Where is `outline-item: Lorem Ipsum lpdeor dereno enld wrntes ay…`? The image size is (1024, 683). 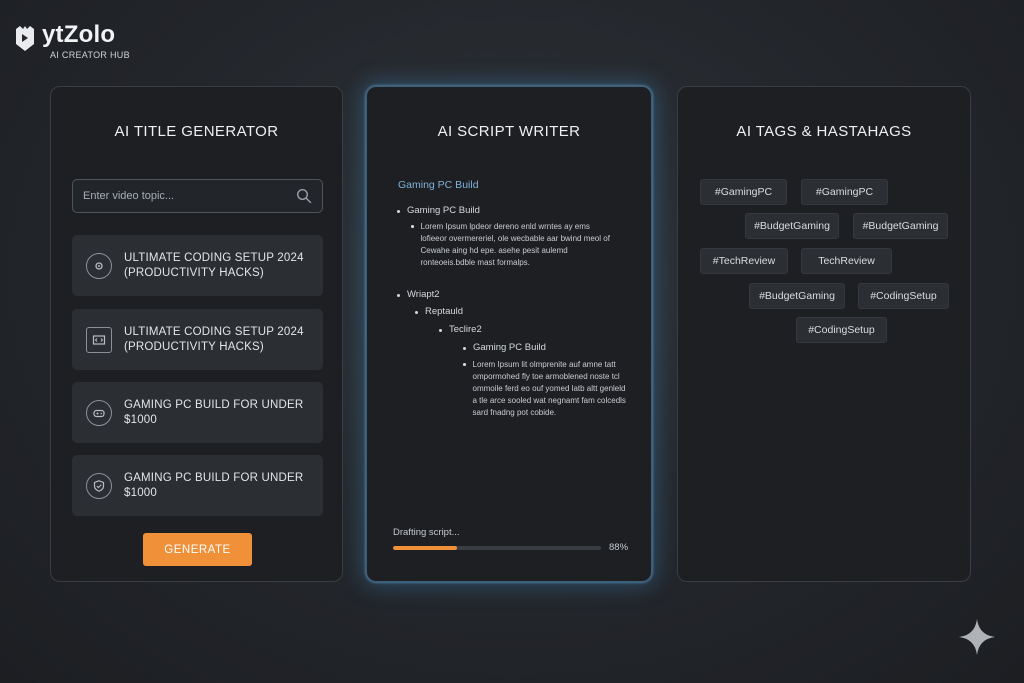 outline-item: Lorem Ipsum lpdeor dereno enld wrntes ay… is located at coordinates (514, 245).